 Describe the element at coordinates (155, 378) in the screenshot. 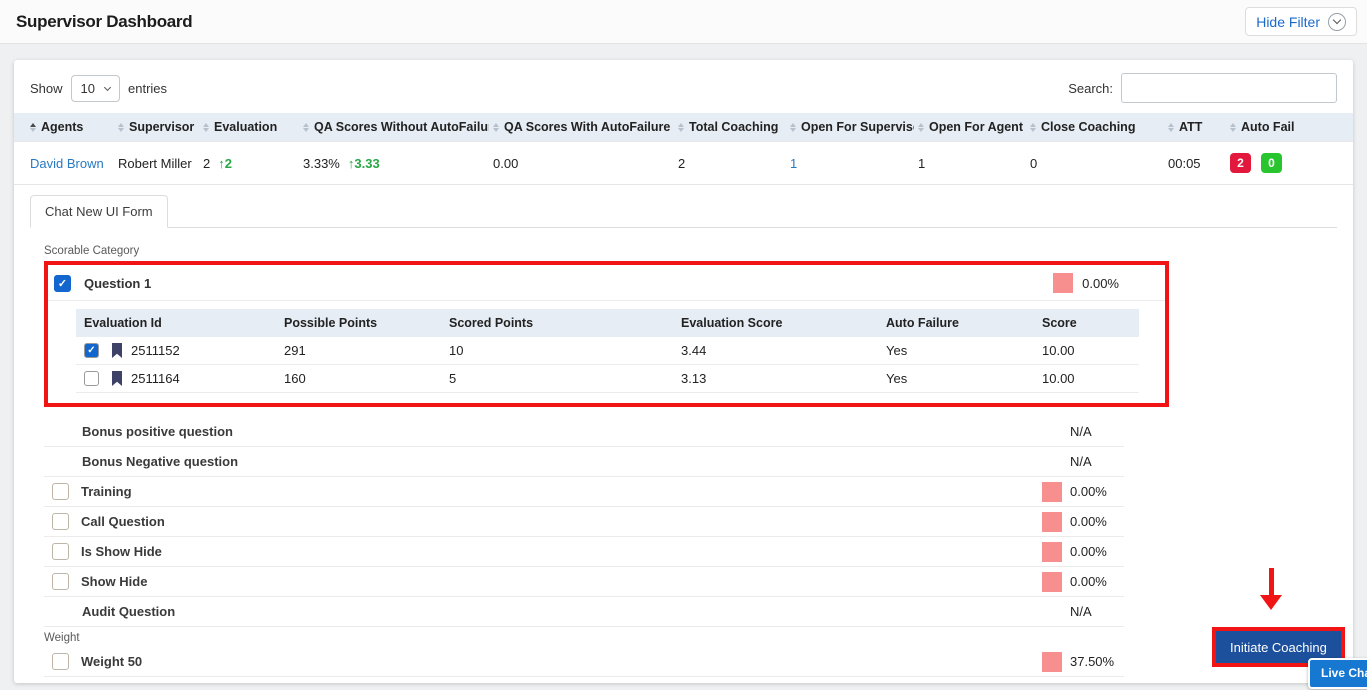

I see `evaluation-id-link: 2511164` at that location.